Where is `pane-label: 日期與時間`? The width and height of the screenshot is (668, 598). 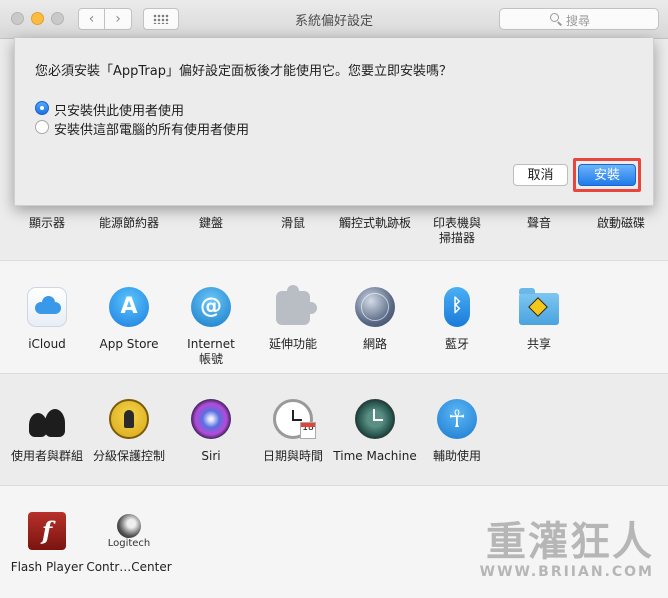
pane-label: 日期與時間 is located at coordinates (292, 456).